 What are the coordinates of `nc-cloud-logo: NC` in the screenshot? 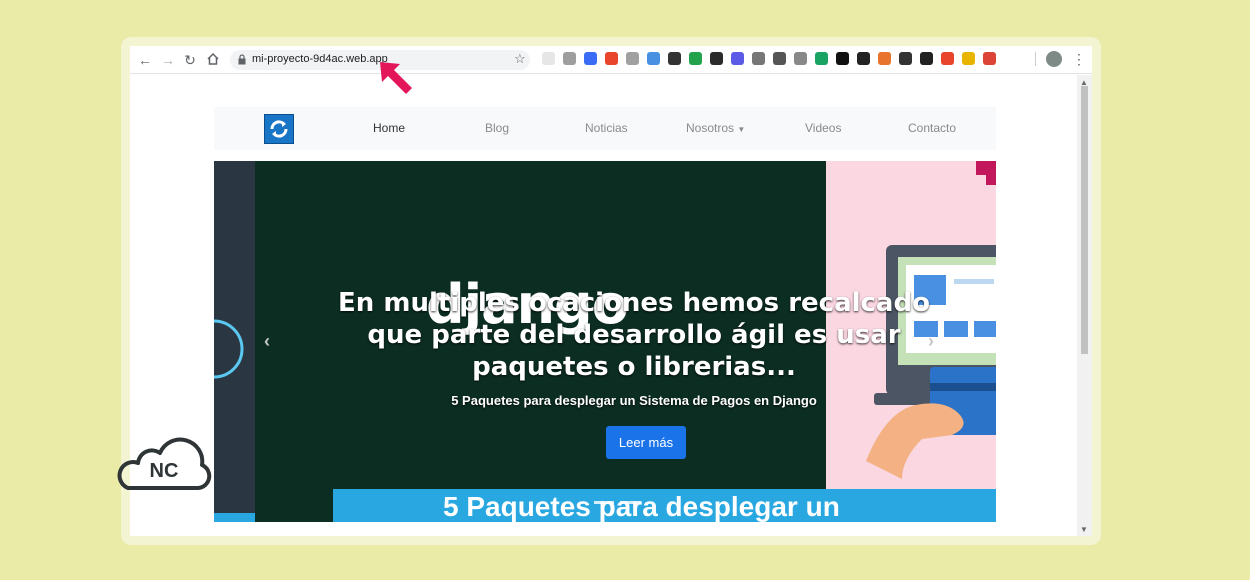 It's located at (164, 463).